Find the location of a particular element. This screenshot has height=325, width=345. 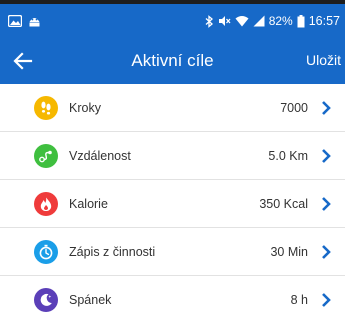

goal-value: 30 Min is located at coordinates (289, 251).